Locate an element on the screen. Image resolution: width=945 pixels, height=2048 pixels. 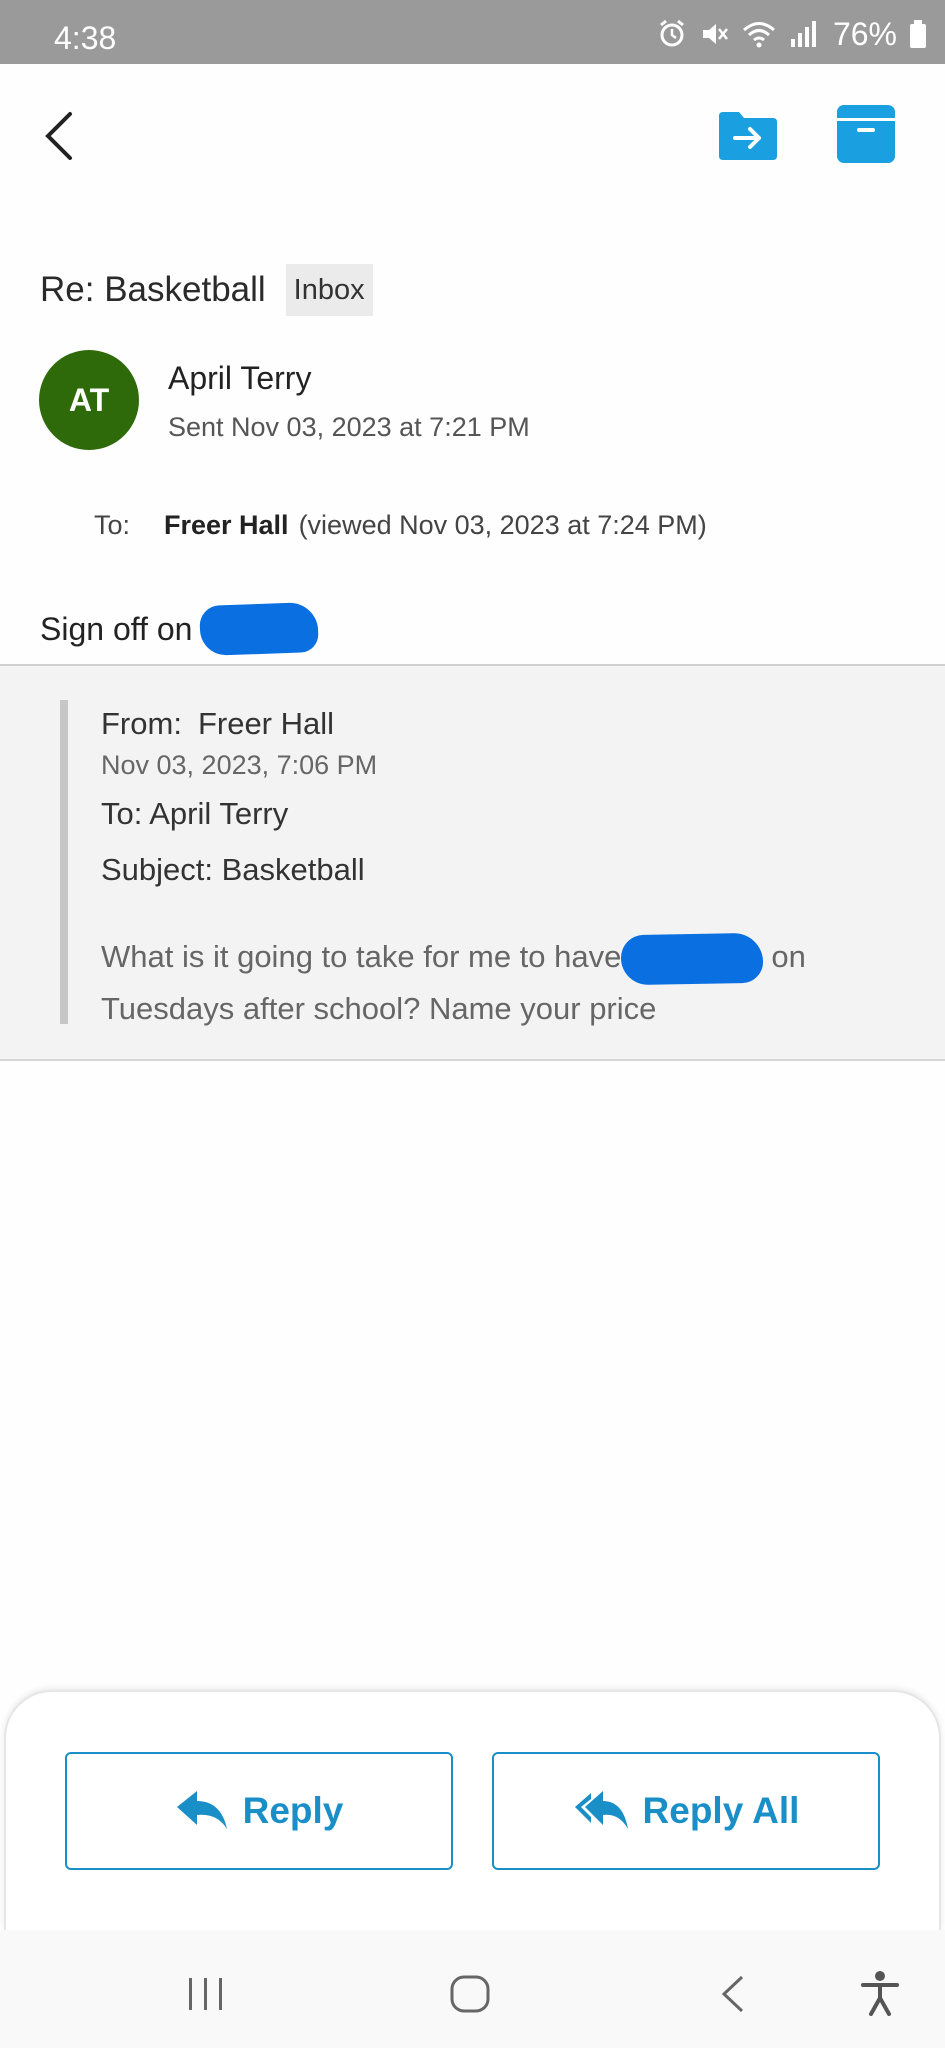
signal-icon is located at coordinates (803, 34).